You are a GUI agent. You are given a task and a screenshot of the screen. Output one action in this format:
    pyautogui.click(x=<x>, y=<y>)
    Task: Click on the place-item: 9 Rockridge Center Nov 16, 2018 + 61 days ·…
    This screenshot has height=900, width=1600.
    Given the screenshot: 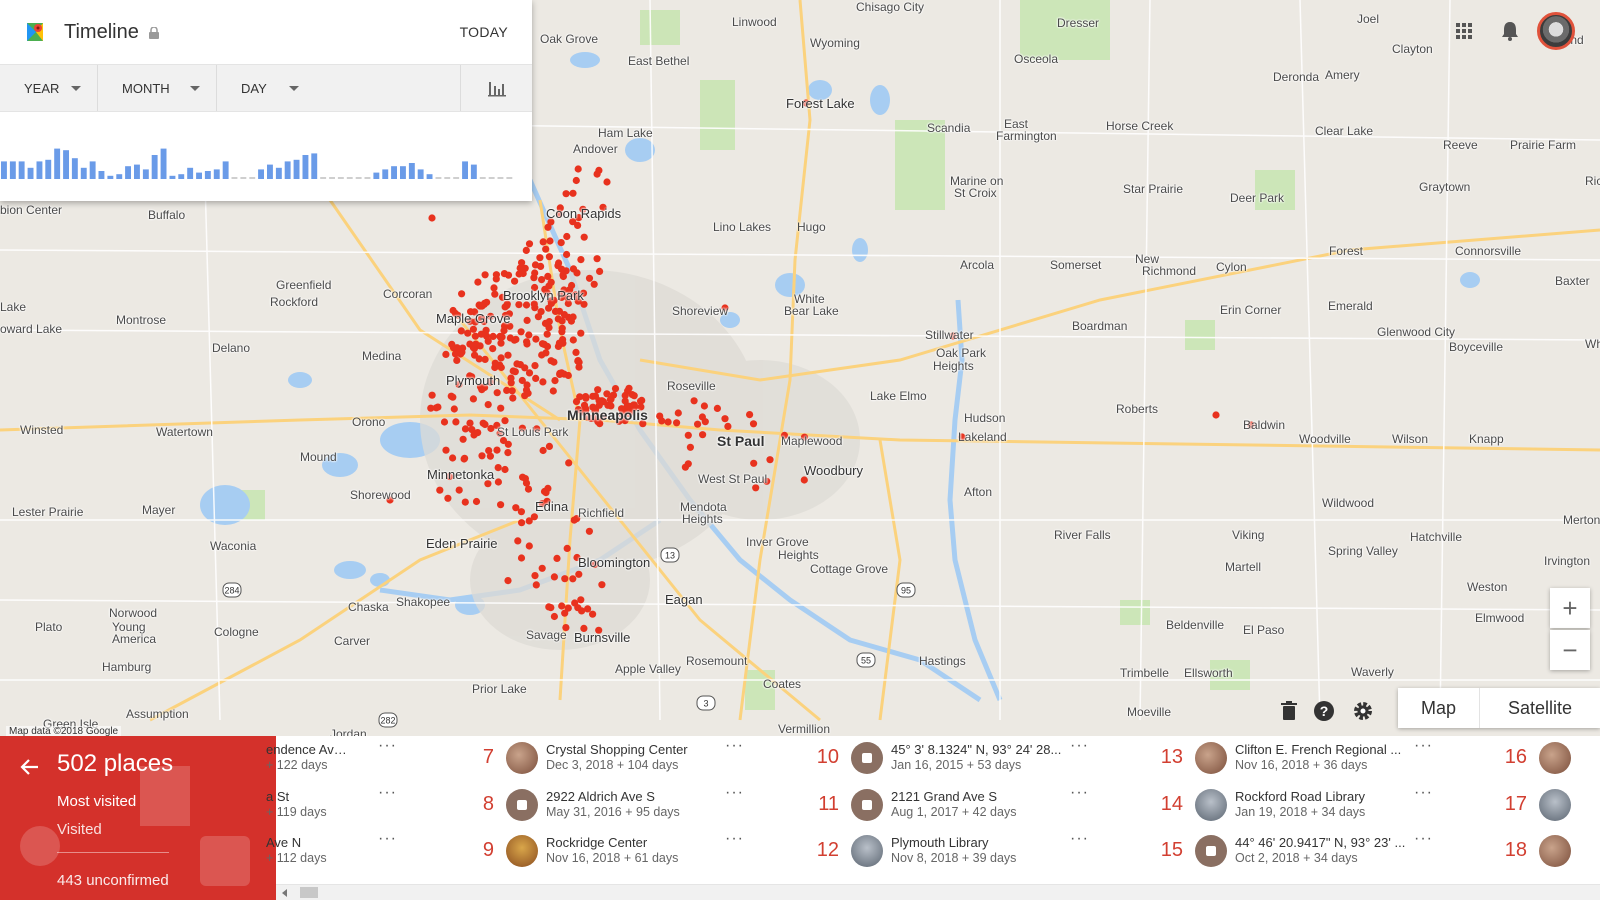 What is the action you would take?
    pyautogui.click(x=640, y=851)
    